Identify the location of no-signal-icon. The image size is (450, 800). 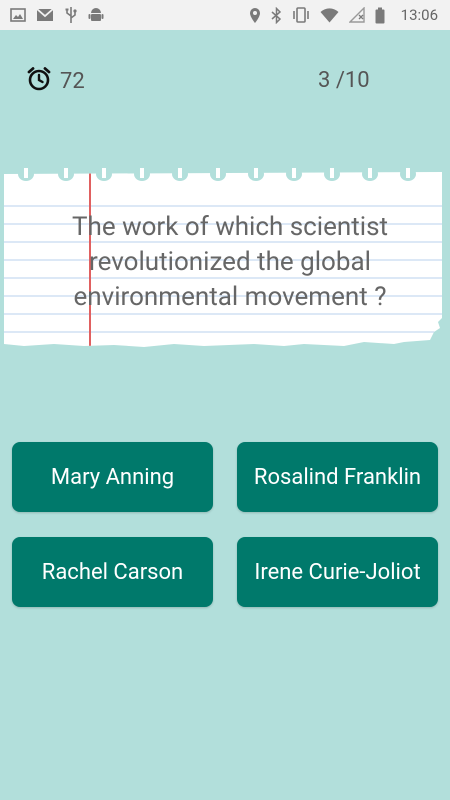
(356, 15).